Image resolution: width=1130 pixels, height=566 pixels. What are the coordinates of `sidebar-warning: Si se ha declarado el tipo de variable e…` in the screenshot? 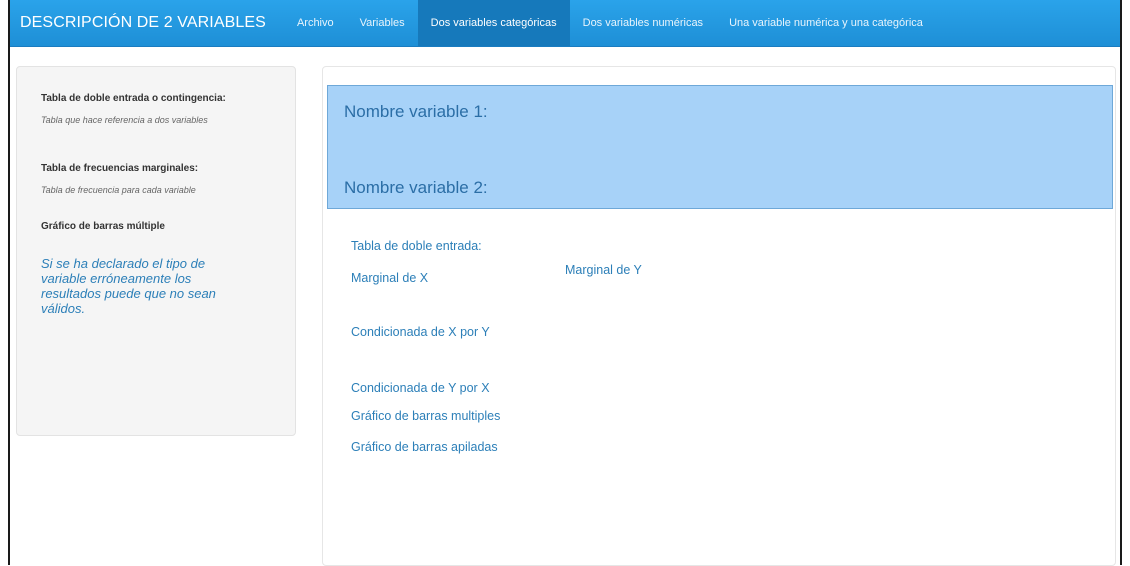 It's located at (128, 286).